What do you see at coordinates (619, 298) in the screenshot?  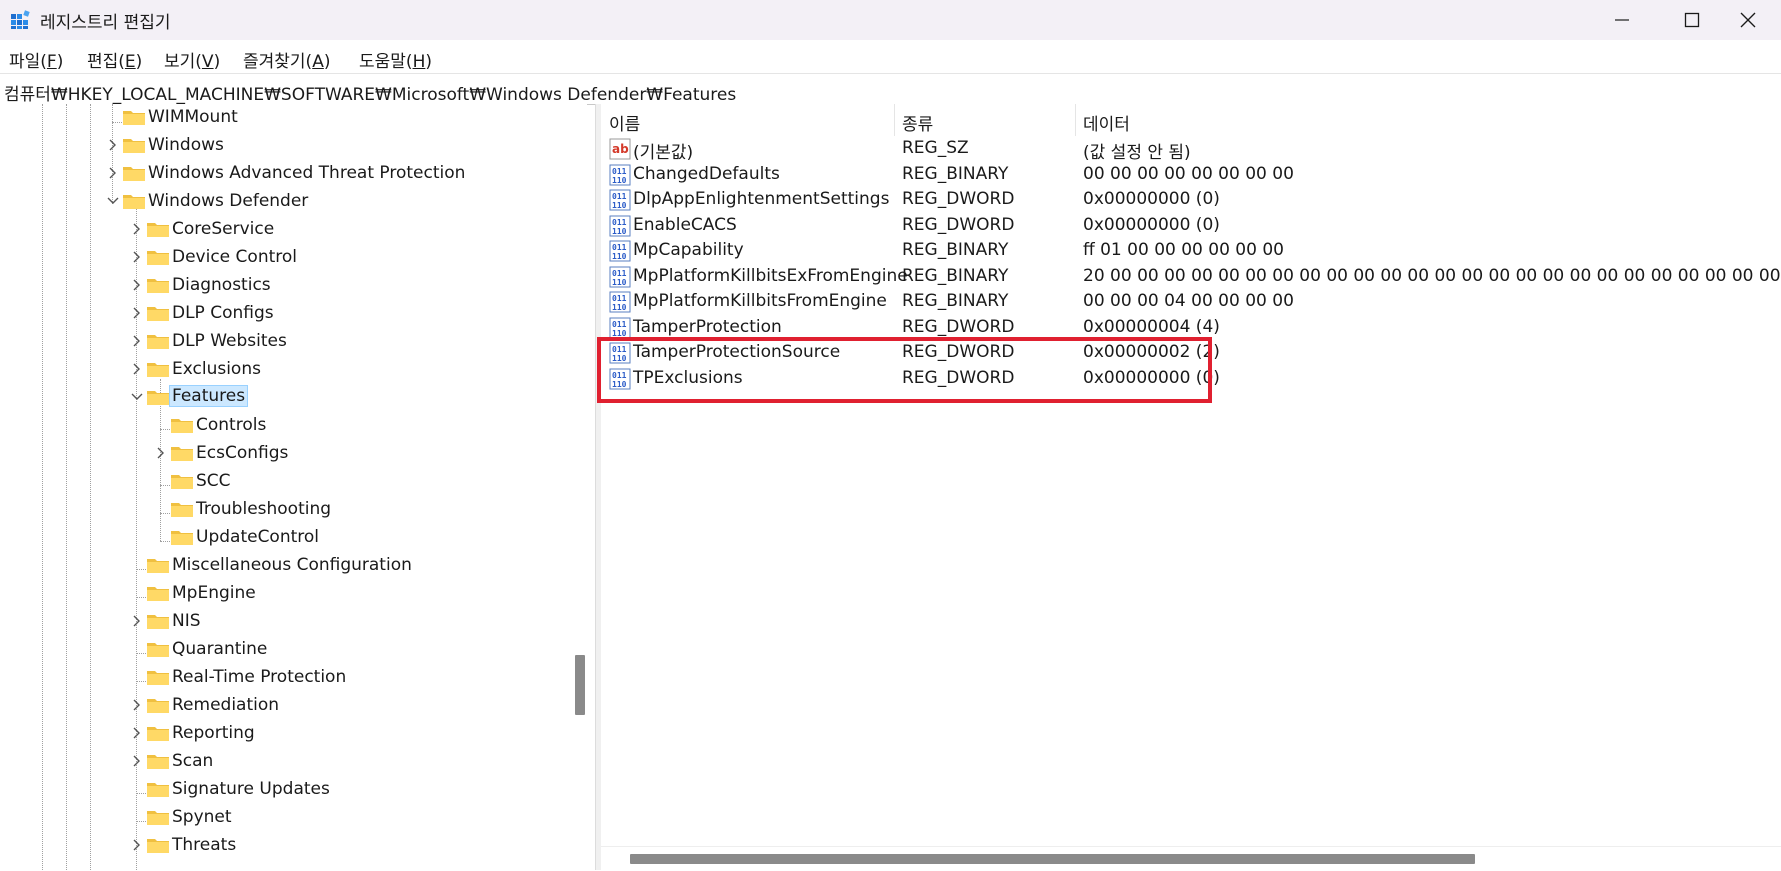 I see `svg-text: 011` at bounding box center [619, 298].